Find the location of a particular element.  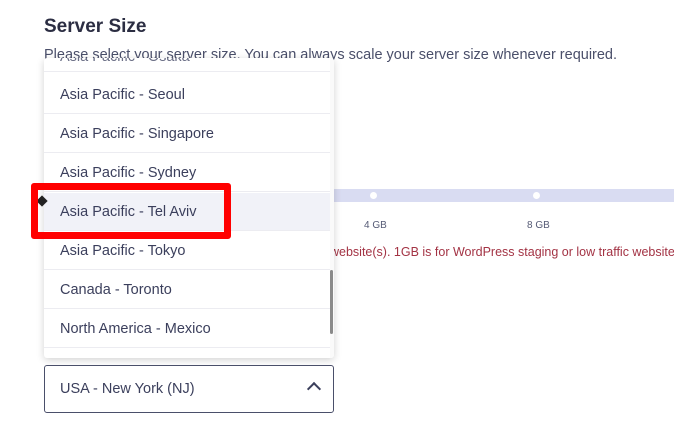

slider-stop-8gb is located at coordinates (536, 195).